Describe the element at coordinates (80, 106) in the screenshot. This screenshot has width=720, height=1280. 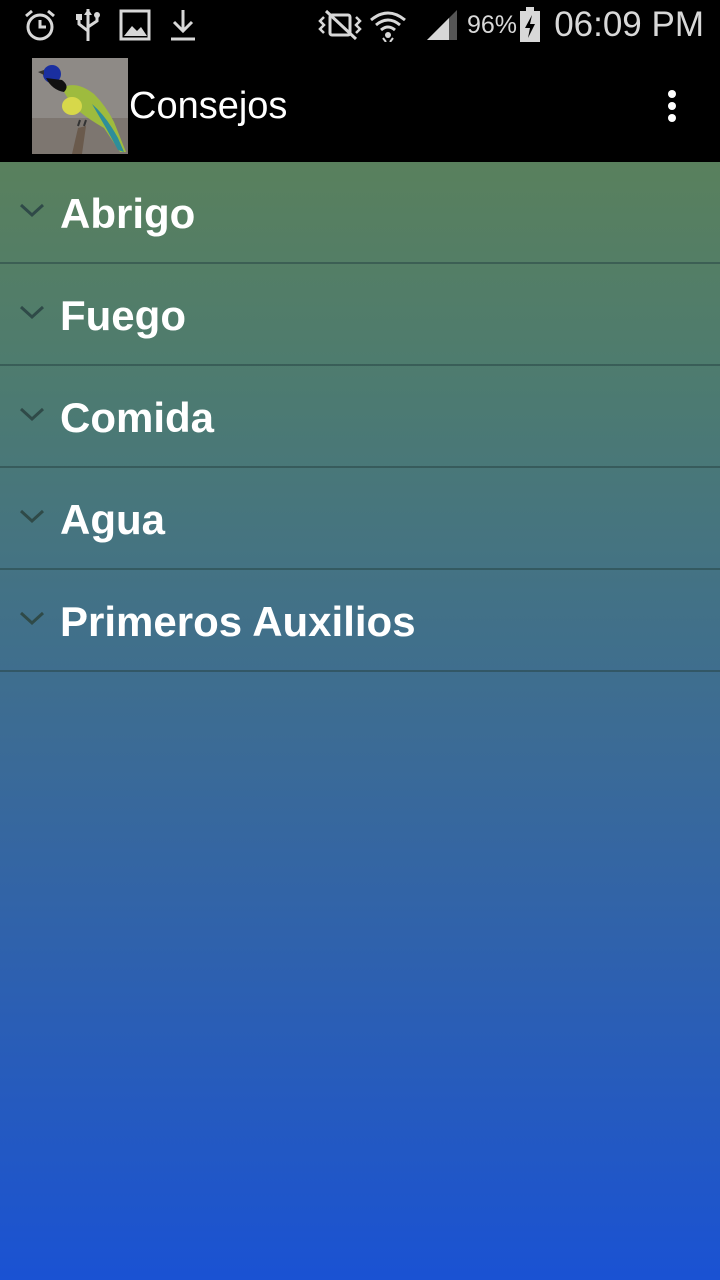
I see `bird-logo` at that location.